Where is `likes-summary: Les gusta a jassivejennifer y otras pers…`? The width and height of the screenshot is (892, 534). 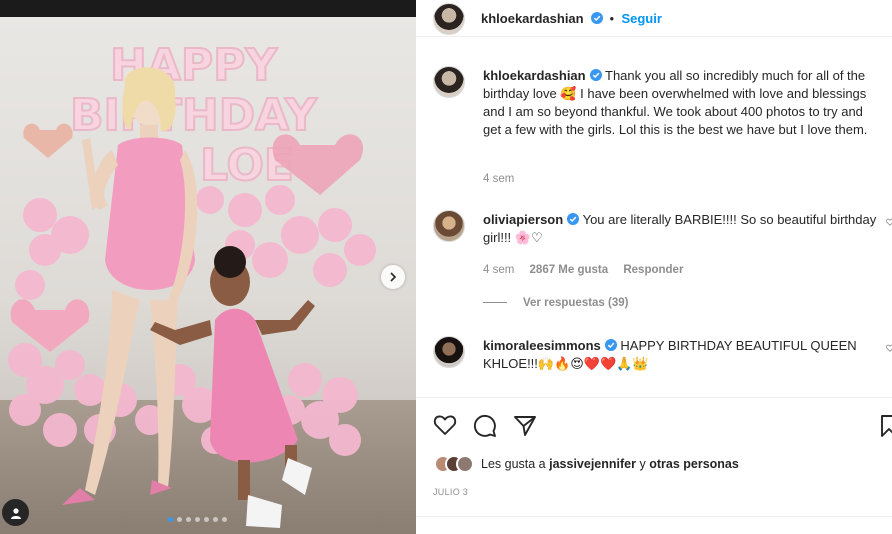
likes-summary: Les gusta a jassivejennifer y otras pers… is located at coordinates (586, 464).